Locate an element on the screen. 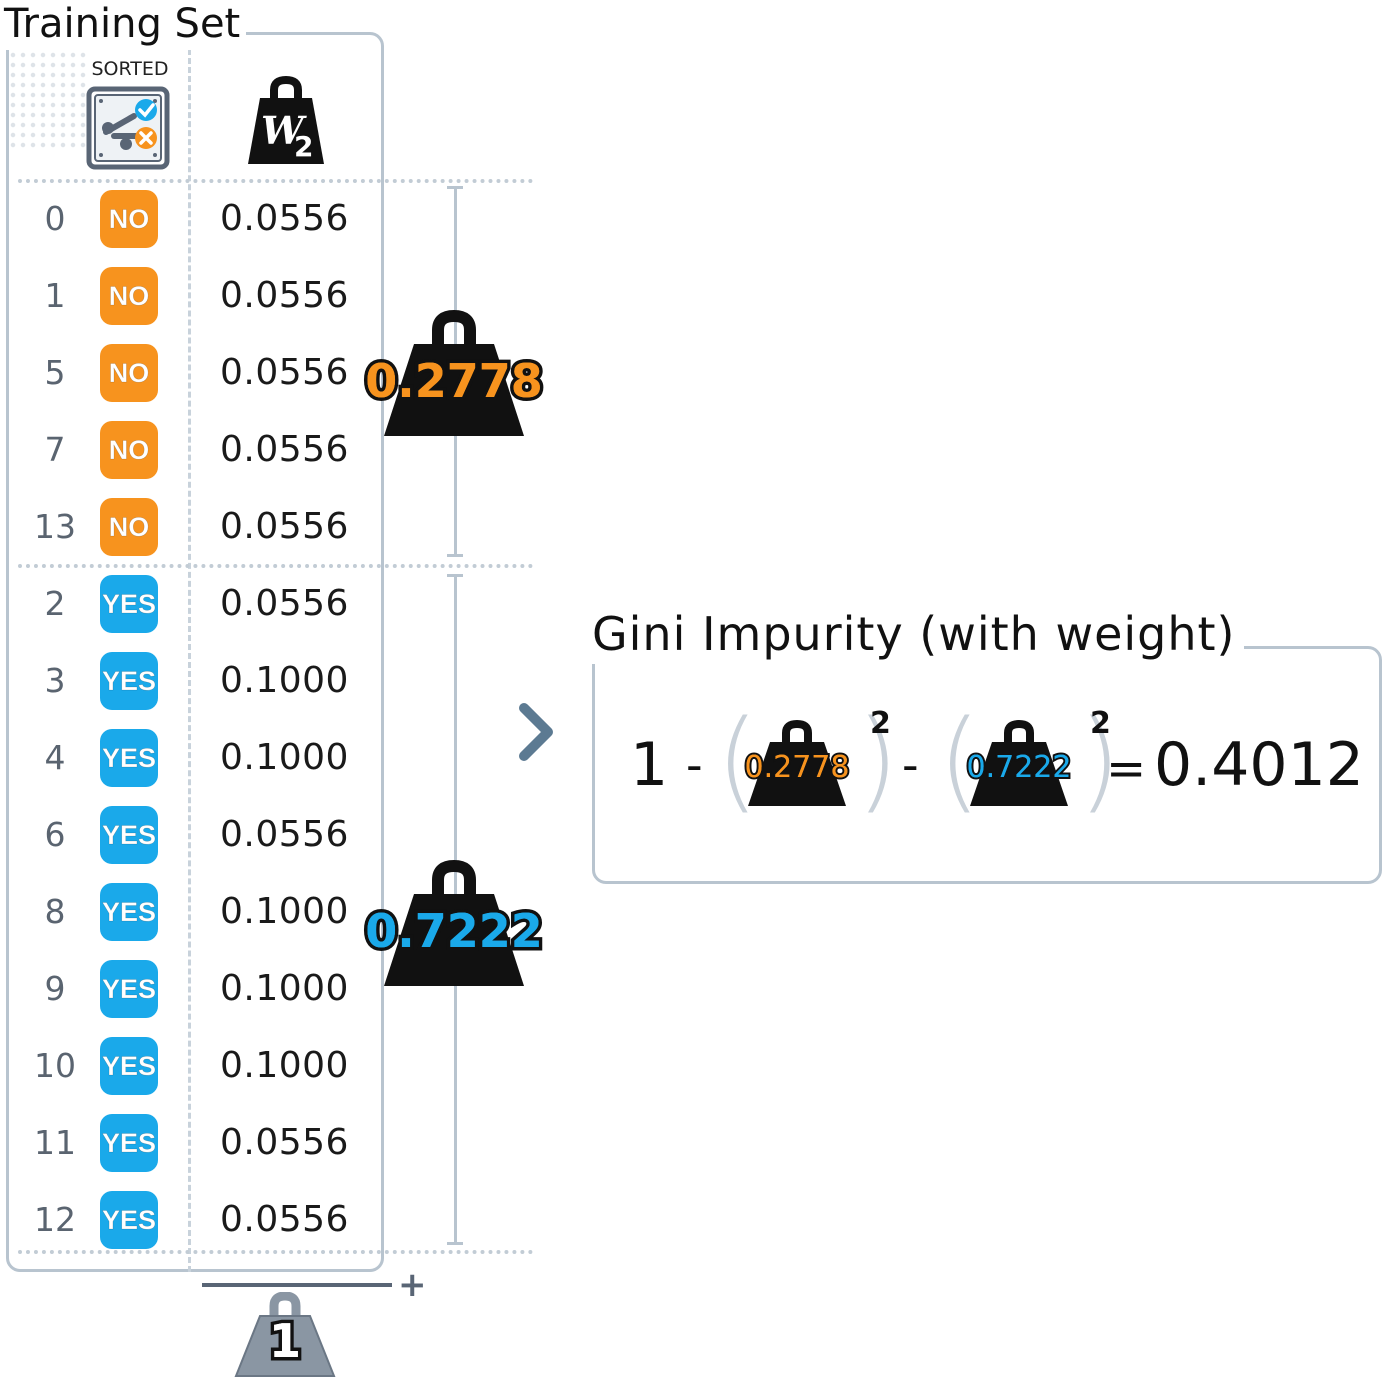  row-index: 4 is located at coordinates (55, 757).